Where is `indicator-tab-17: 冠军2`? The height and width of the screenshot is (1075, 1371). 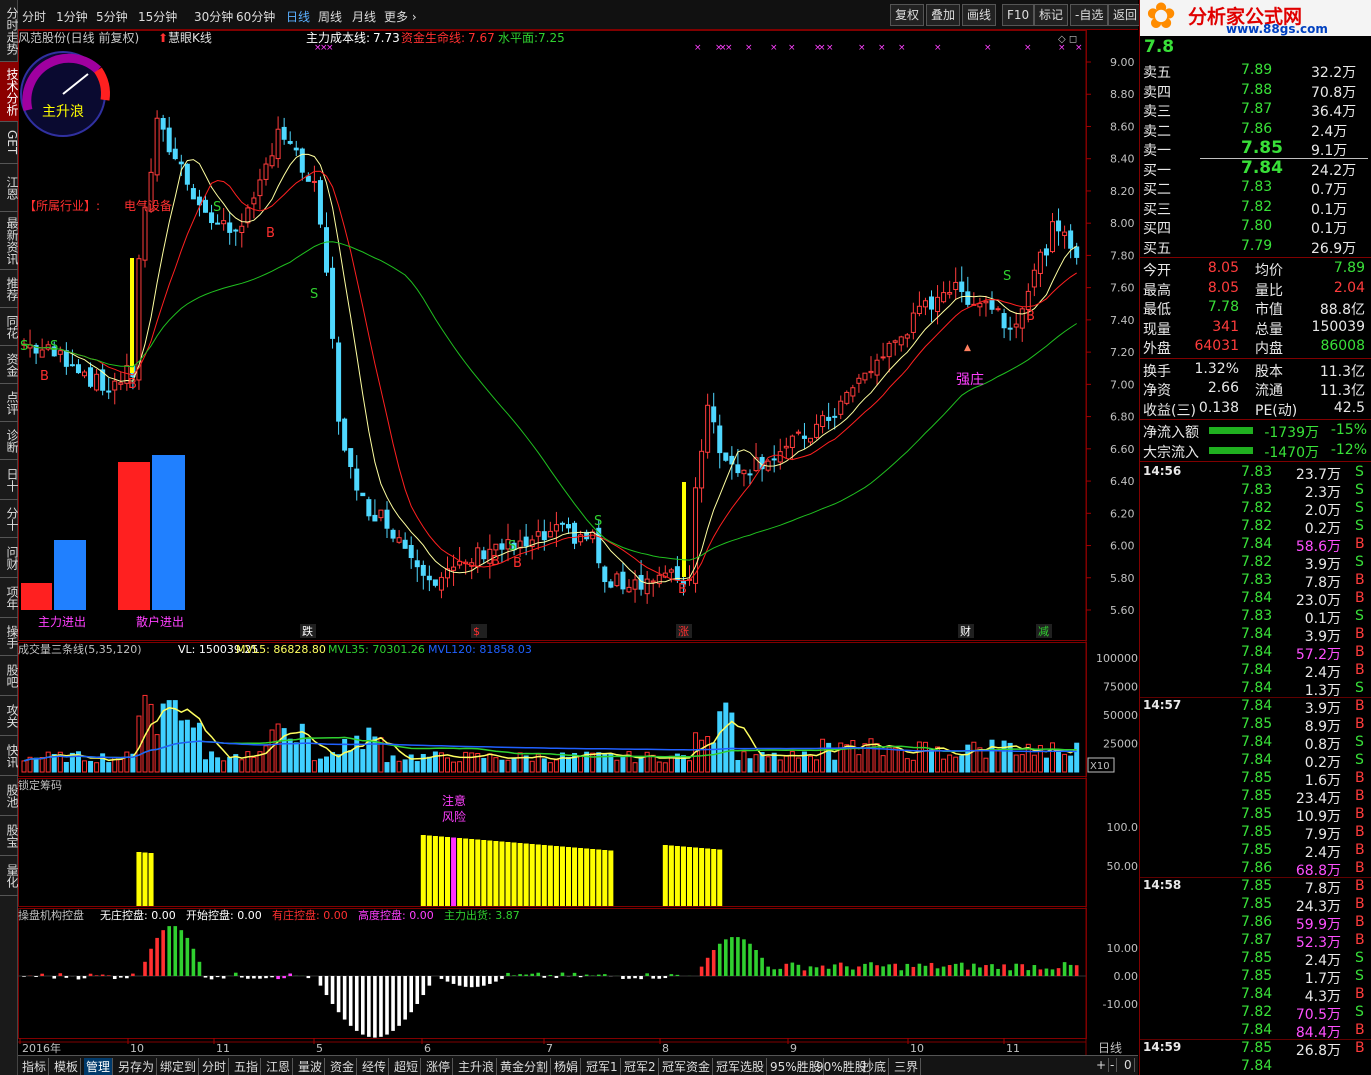 indicator-tab-17: 冠军2 is located at coordinates (640, 1066).